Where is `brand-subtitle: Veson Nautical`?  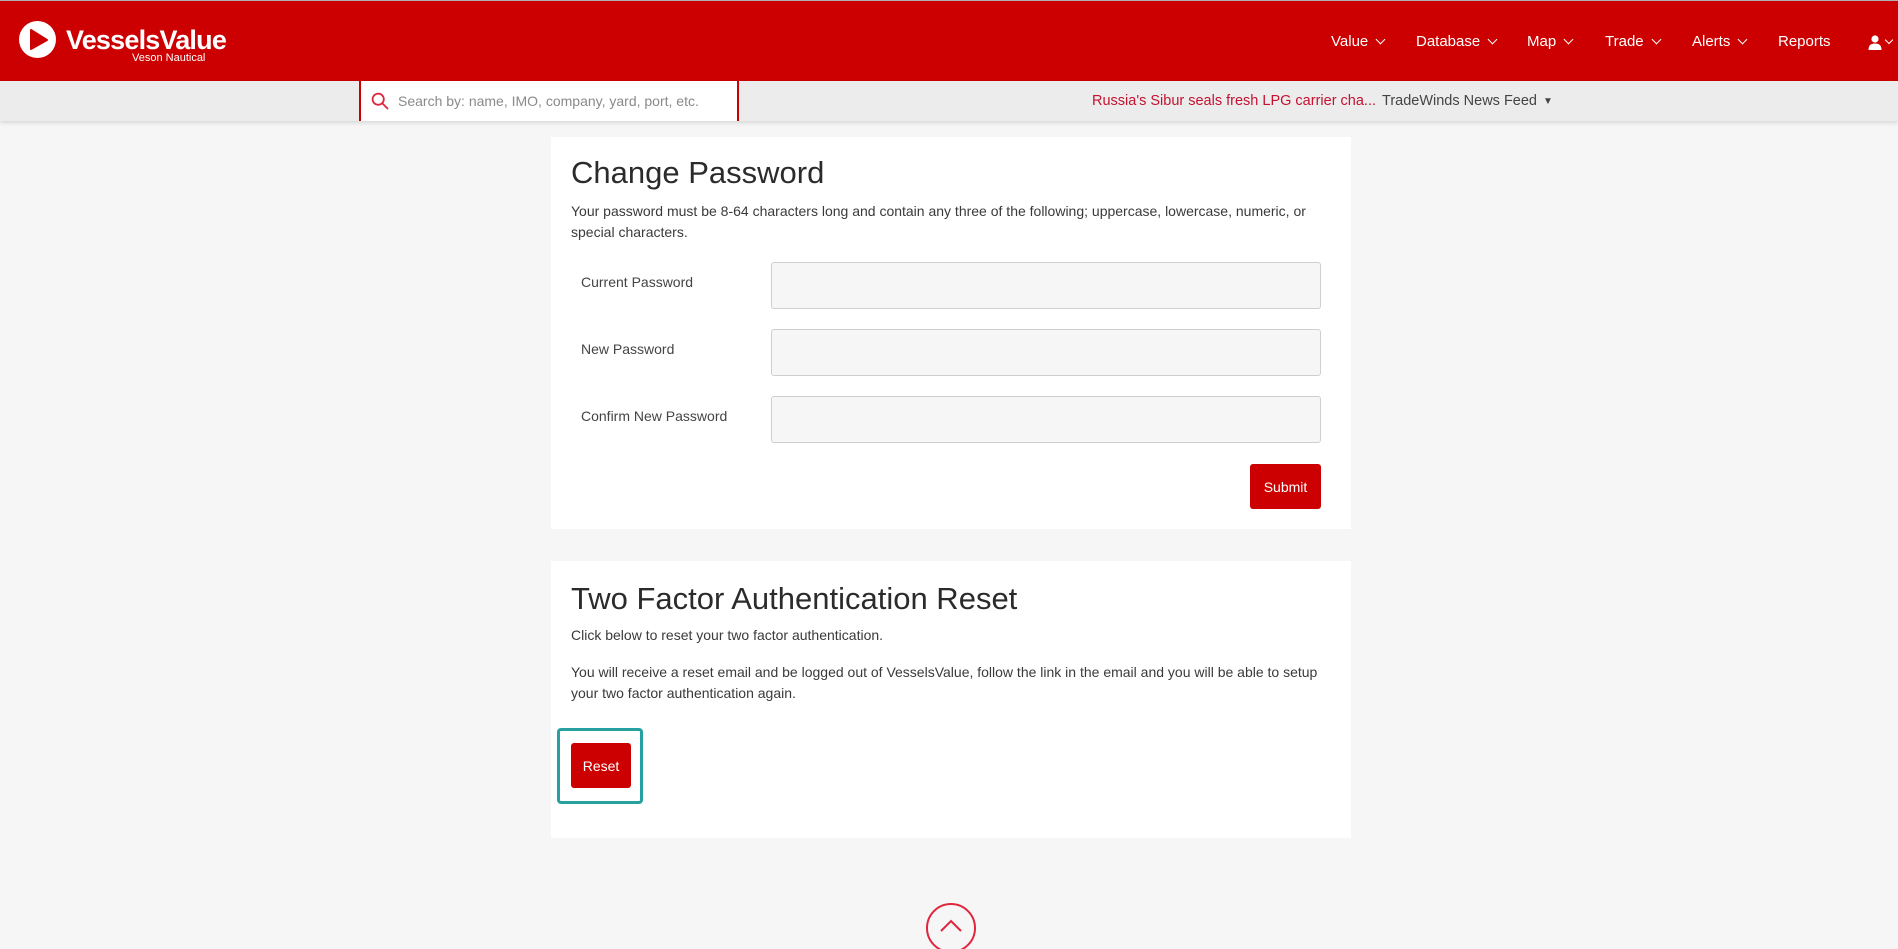 brand-subtitle: Veson Nautical is located at coordinates (169, 58).